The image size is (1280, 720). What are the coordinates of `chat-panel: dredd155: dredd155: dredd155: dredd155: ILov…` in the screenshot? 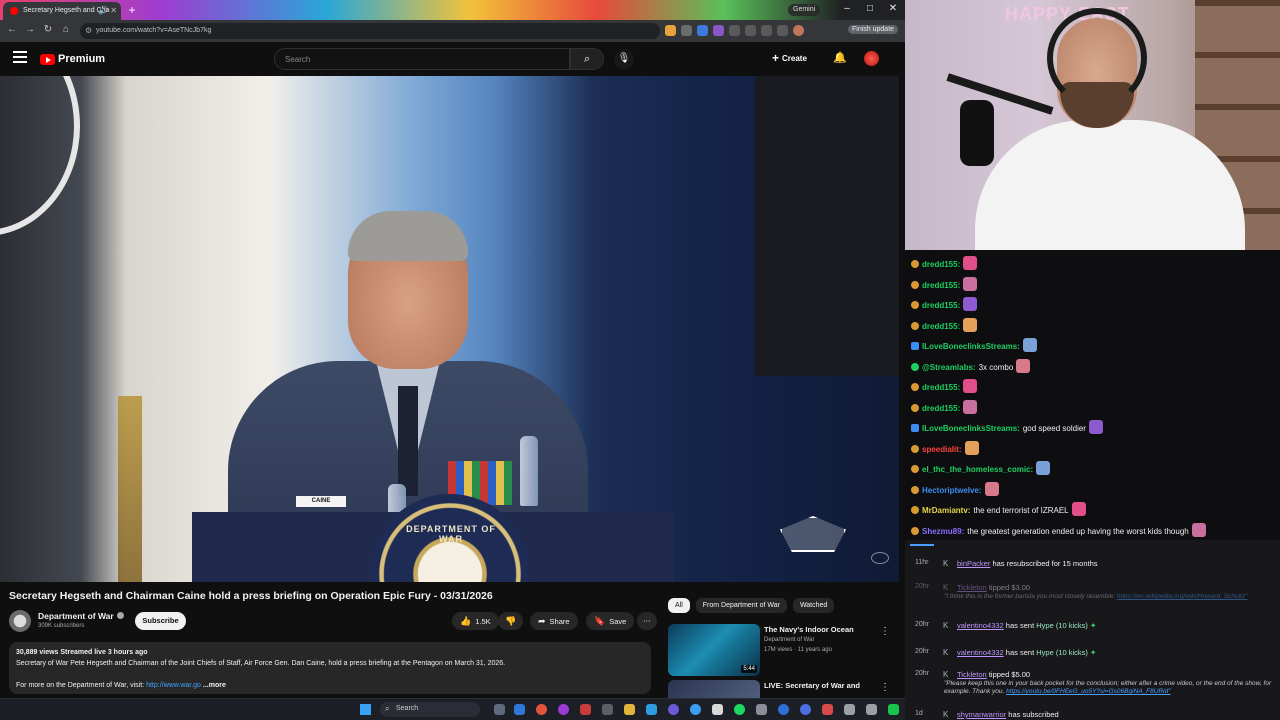 It's located at (1092, 395).